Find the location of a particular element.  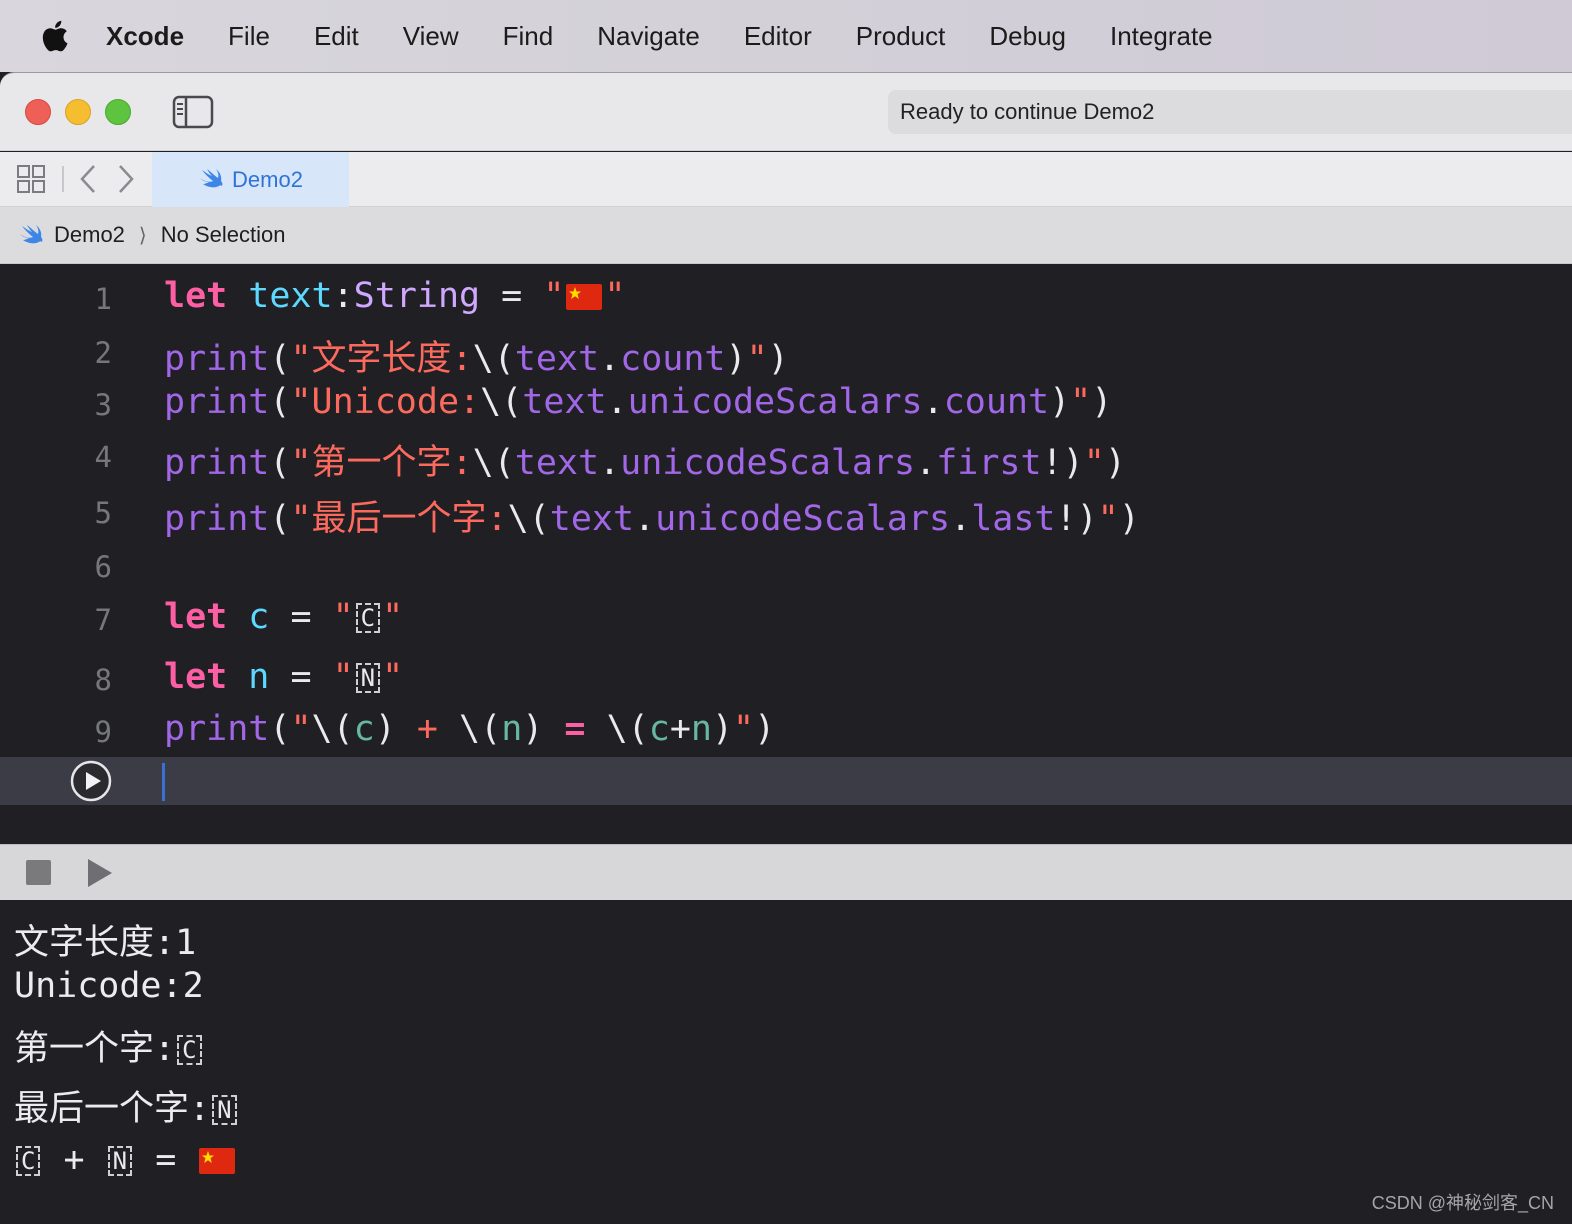

code-text: let n = " N " is located at coordinates (284, 677).